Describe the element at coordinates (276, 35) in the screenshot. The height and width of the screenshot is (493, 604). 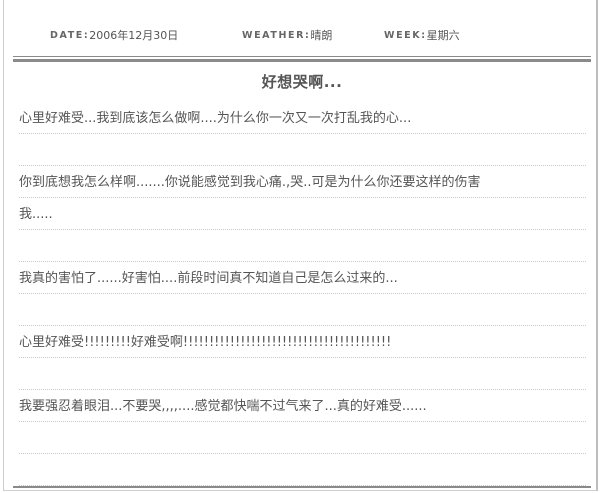
I see `weather-label: WEATHER:` at that location.